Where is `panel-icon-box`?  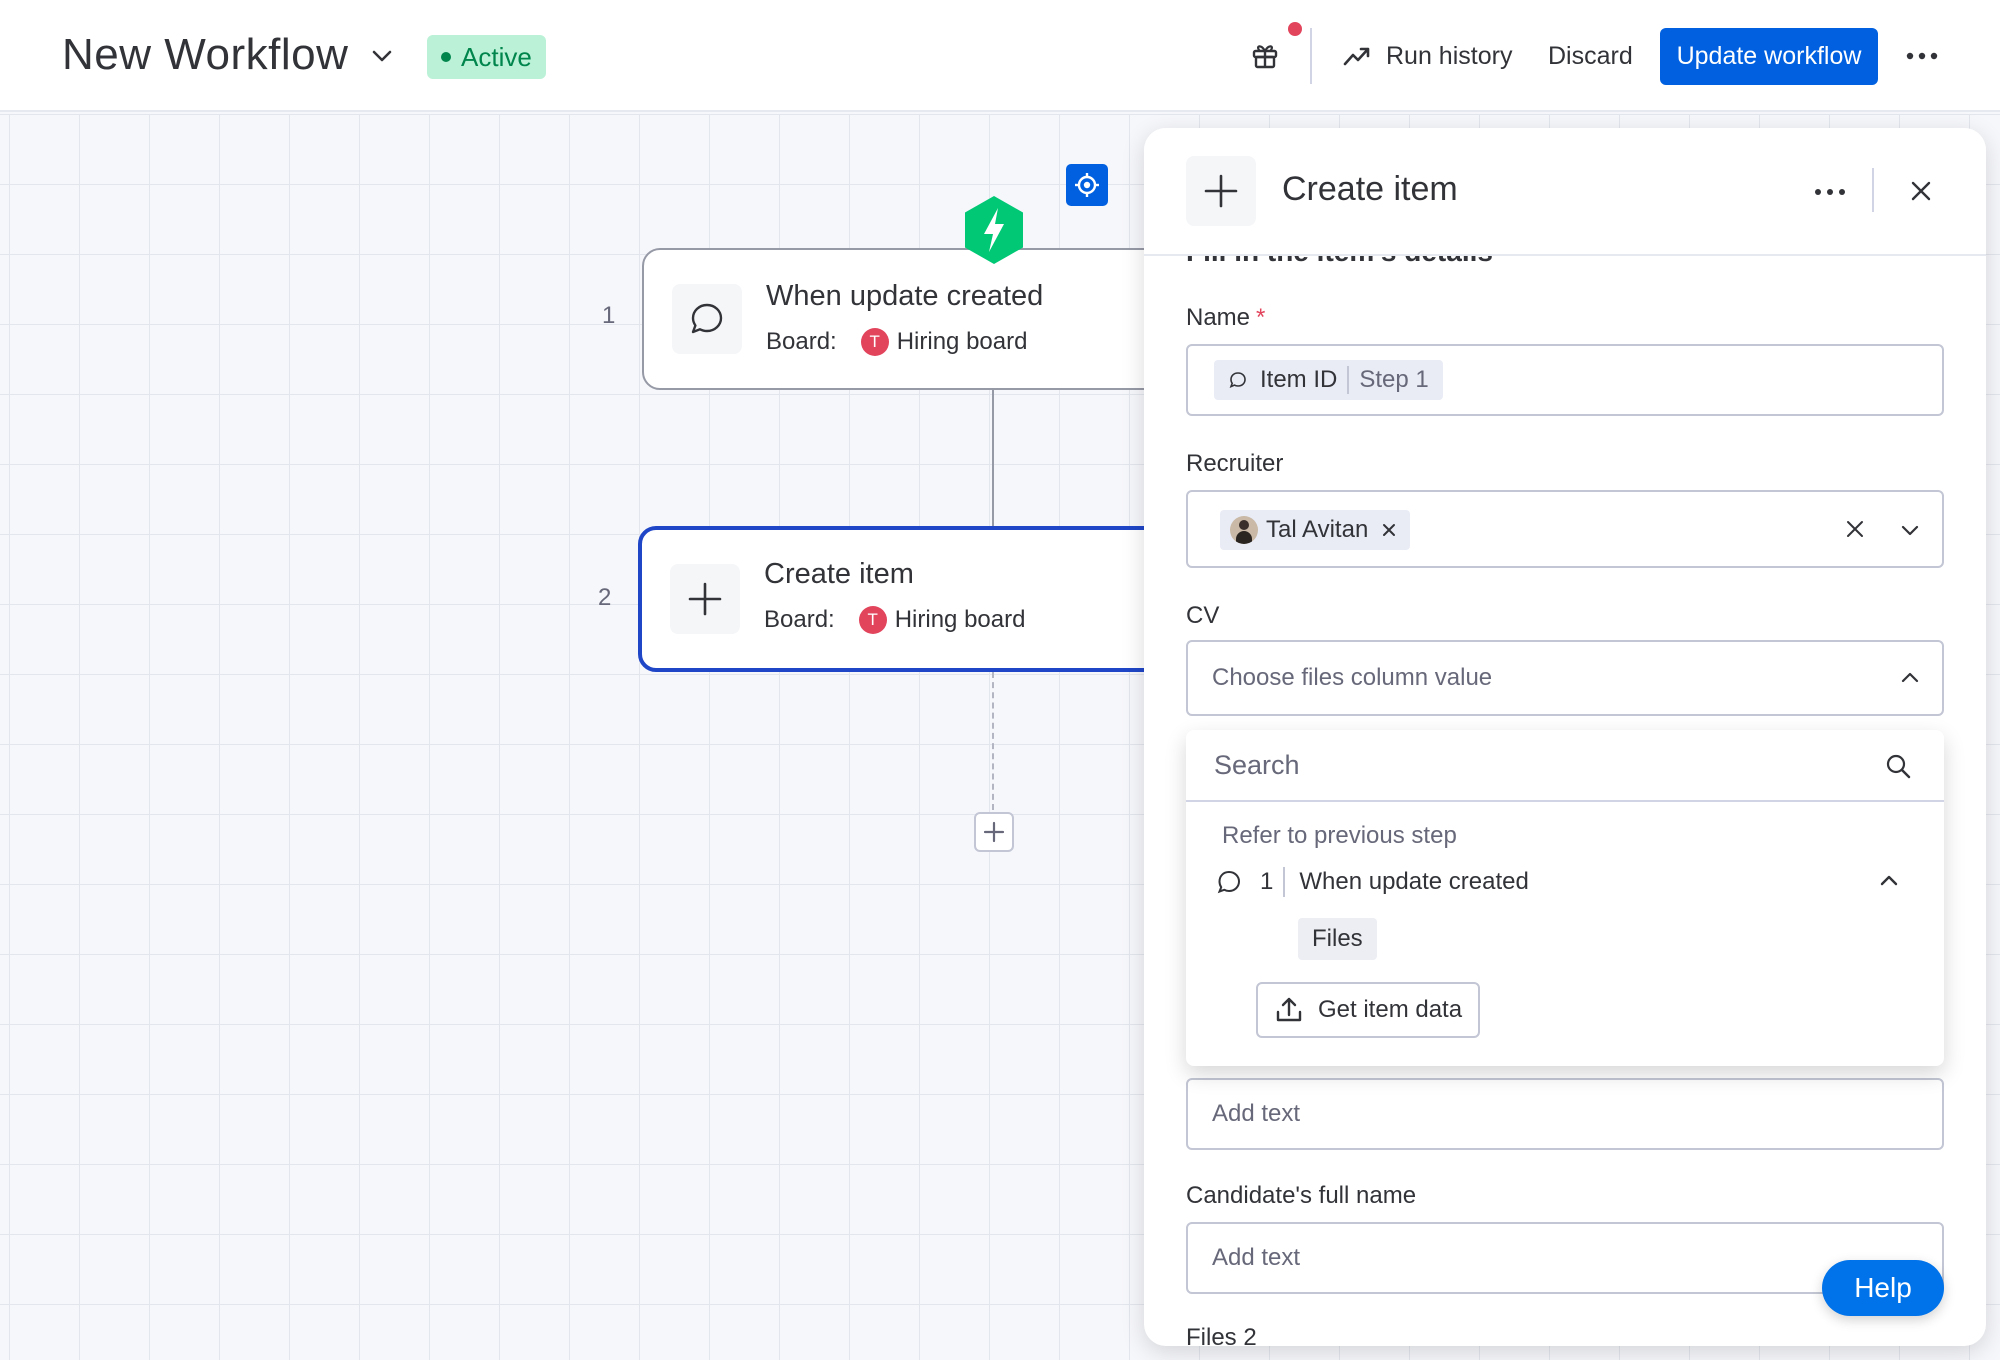
panel-icon-box is located at coordinates (1221, 191).